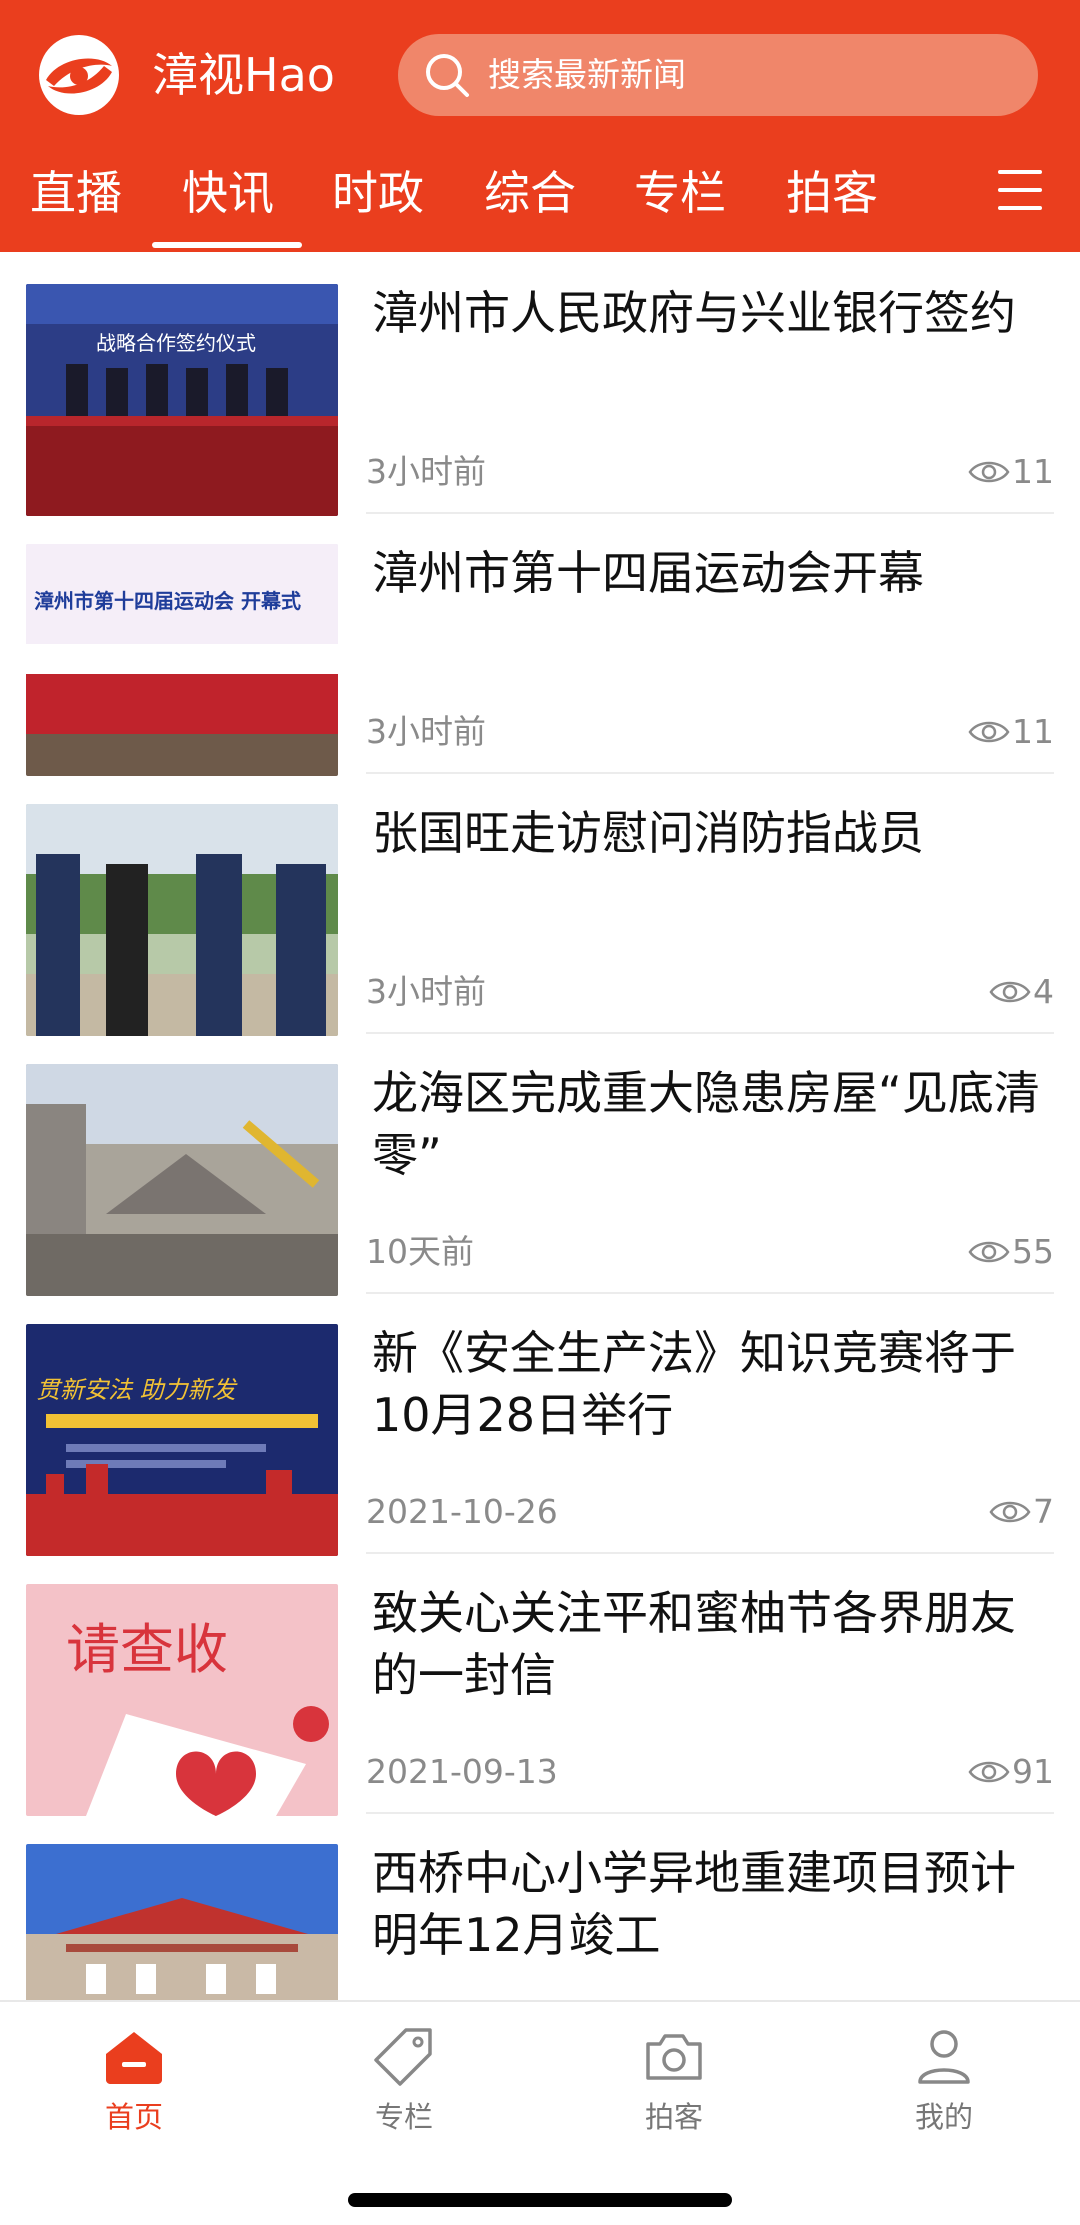 The width and height of the screenshot is (1080, 2225). What do you see at coordinates (674, 2057) in the screenshot?
I see `camera-icon` at bounding box center [674, 2057].